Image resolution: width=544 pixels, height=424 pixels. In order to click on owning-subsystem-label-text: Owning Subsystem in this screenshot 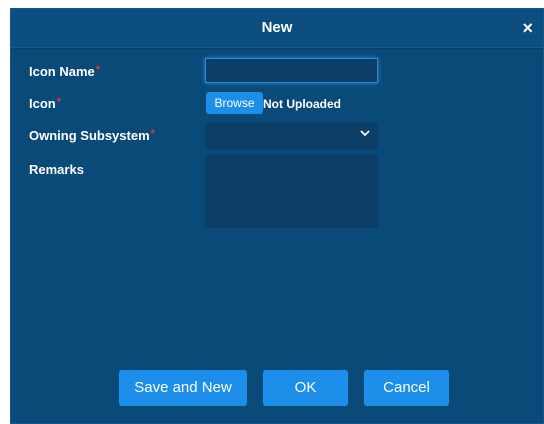, I will do `click(89, 135)`.